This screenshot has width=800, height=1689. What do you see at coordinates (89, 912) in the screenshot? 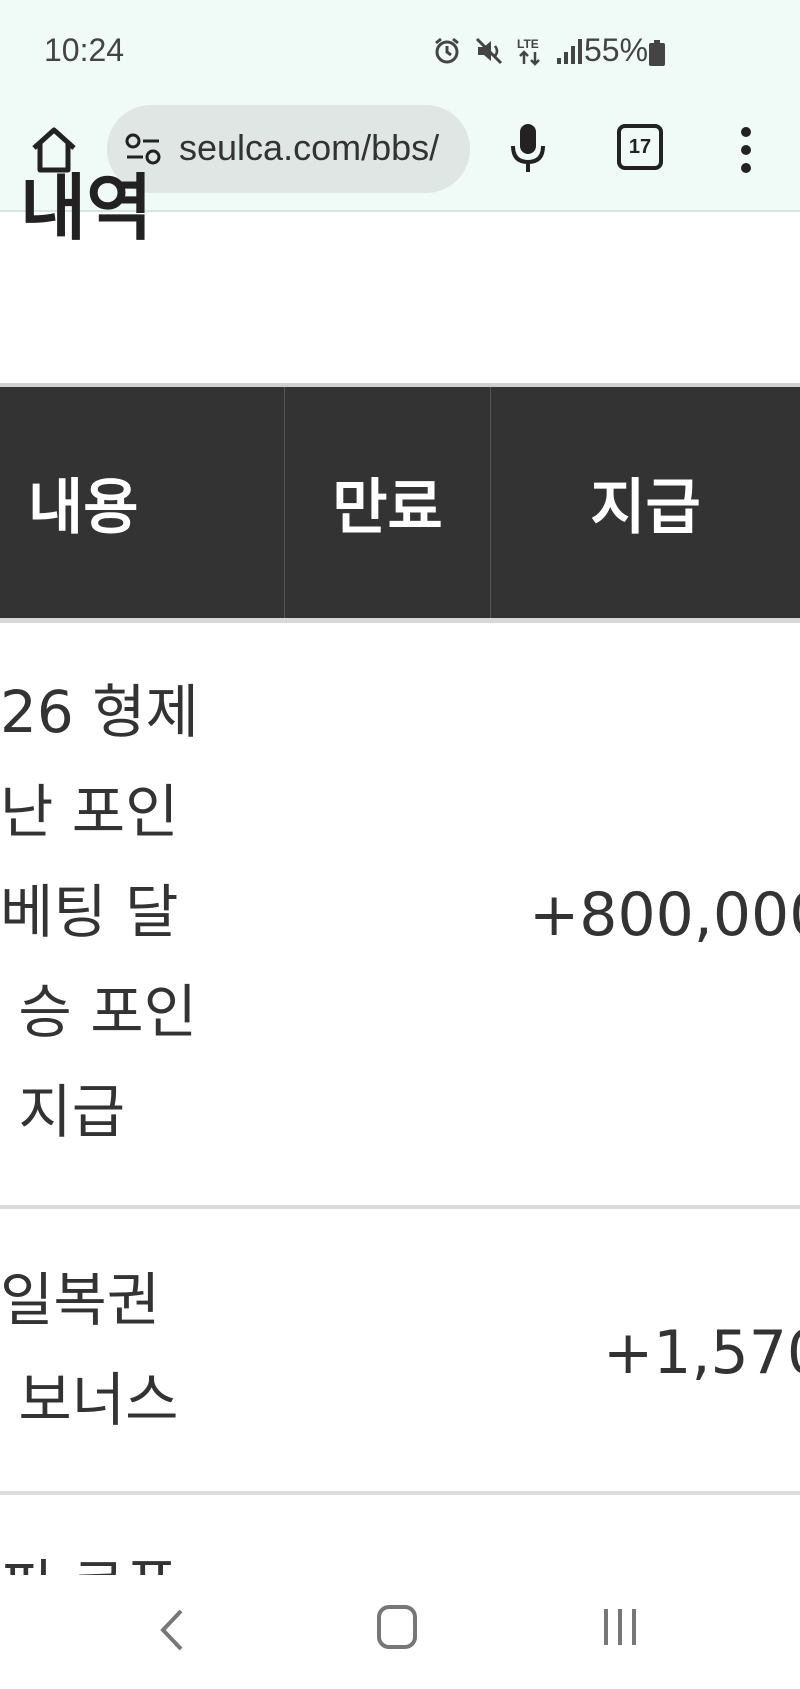
I see `row-content-line: 베팅 달` at bounding box center [89, 912].